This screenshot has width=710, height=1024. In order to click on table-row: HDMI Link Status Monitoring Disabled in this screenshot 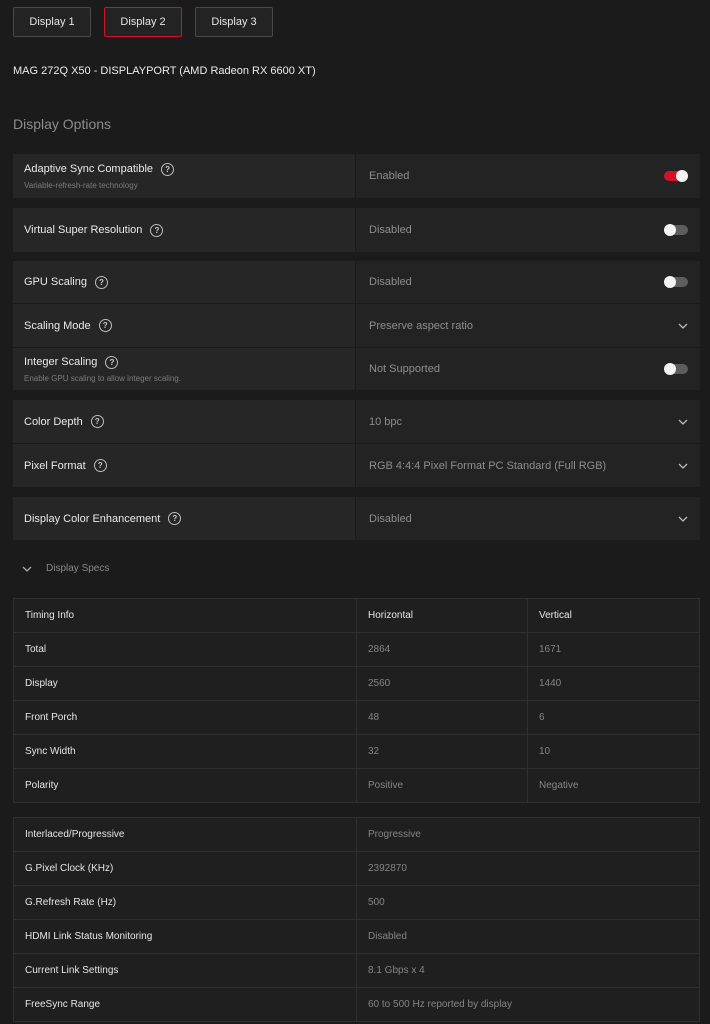, I will do `click(356, 936)`.